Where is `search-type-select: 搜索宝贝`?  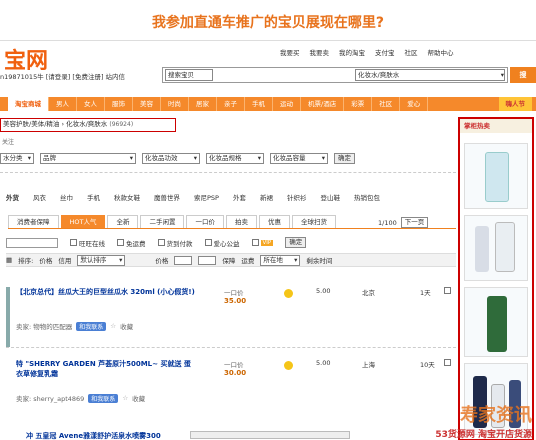
search-type-select: 搜索宝贝 is located at coordinates (189, 75).